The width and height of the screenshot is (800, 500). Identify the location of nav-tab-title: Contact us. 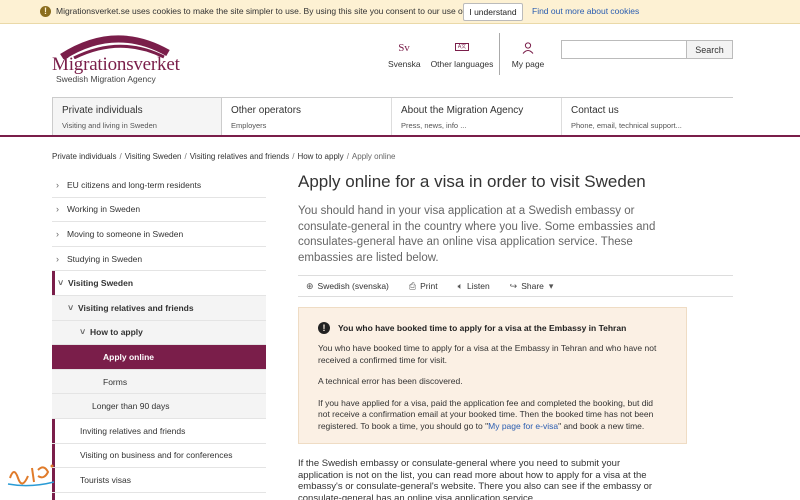
(595, 110).